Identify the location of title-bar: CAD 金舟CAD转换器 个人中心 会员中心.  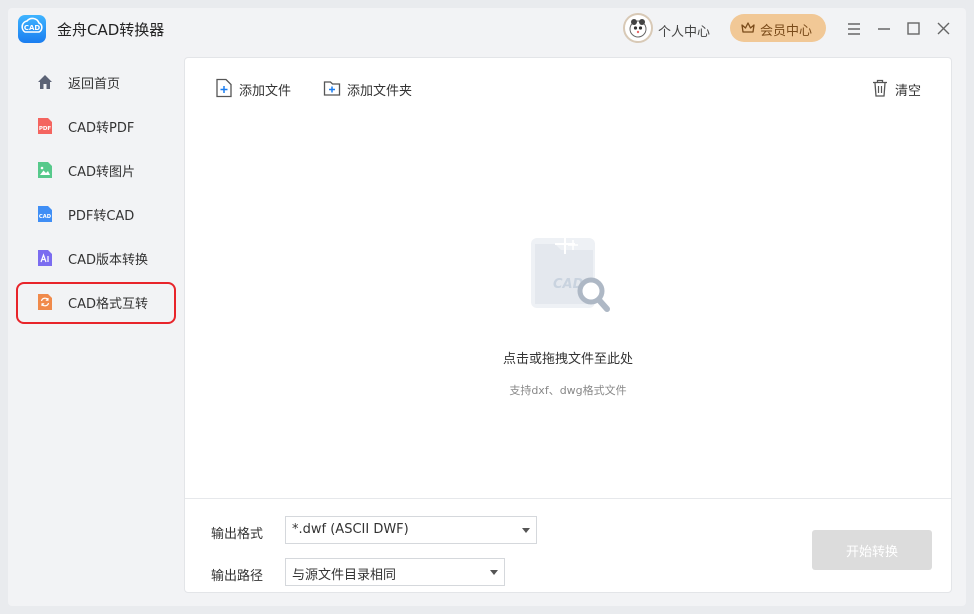
(487, 30).